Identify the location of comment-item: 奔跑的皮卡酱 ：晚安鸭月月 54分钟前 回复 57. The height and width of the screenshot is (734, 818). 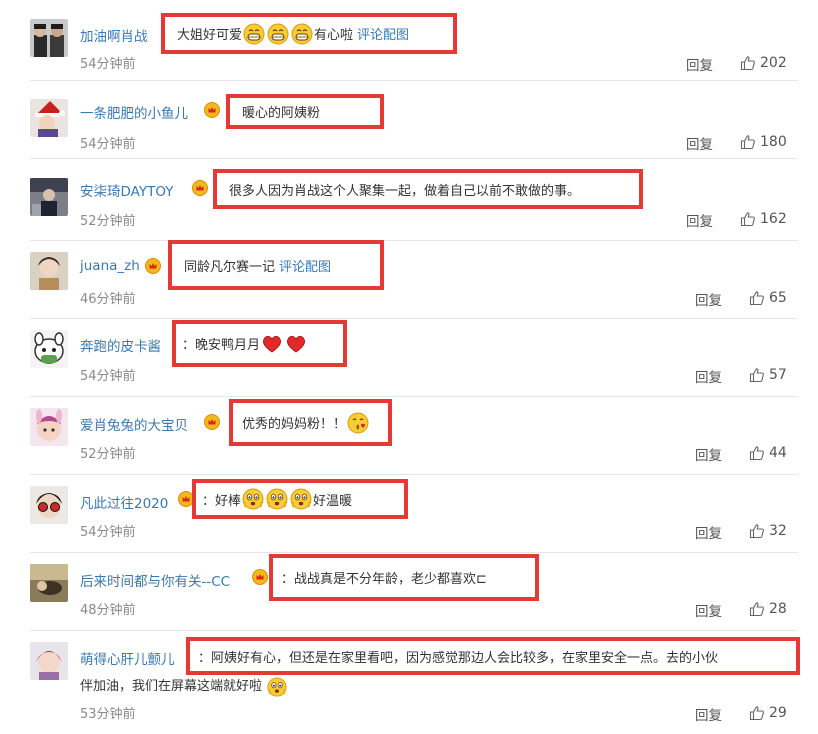
(414, 357).